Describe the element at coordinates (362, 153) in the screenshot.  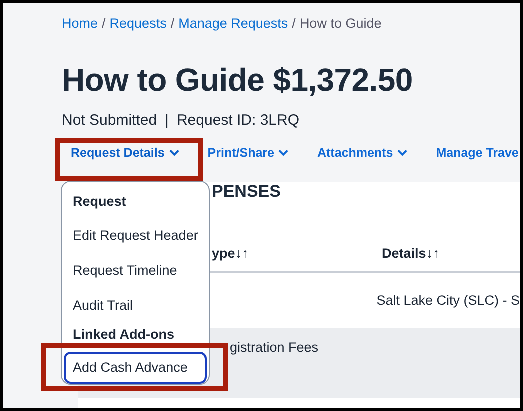
I see `nav-menu-button: Attachments` at that location.